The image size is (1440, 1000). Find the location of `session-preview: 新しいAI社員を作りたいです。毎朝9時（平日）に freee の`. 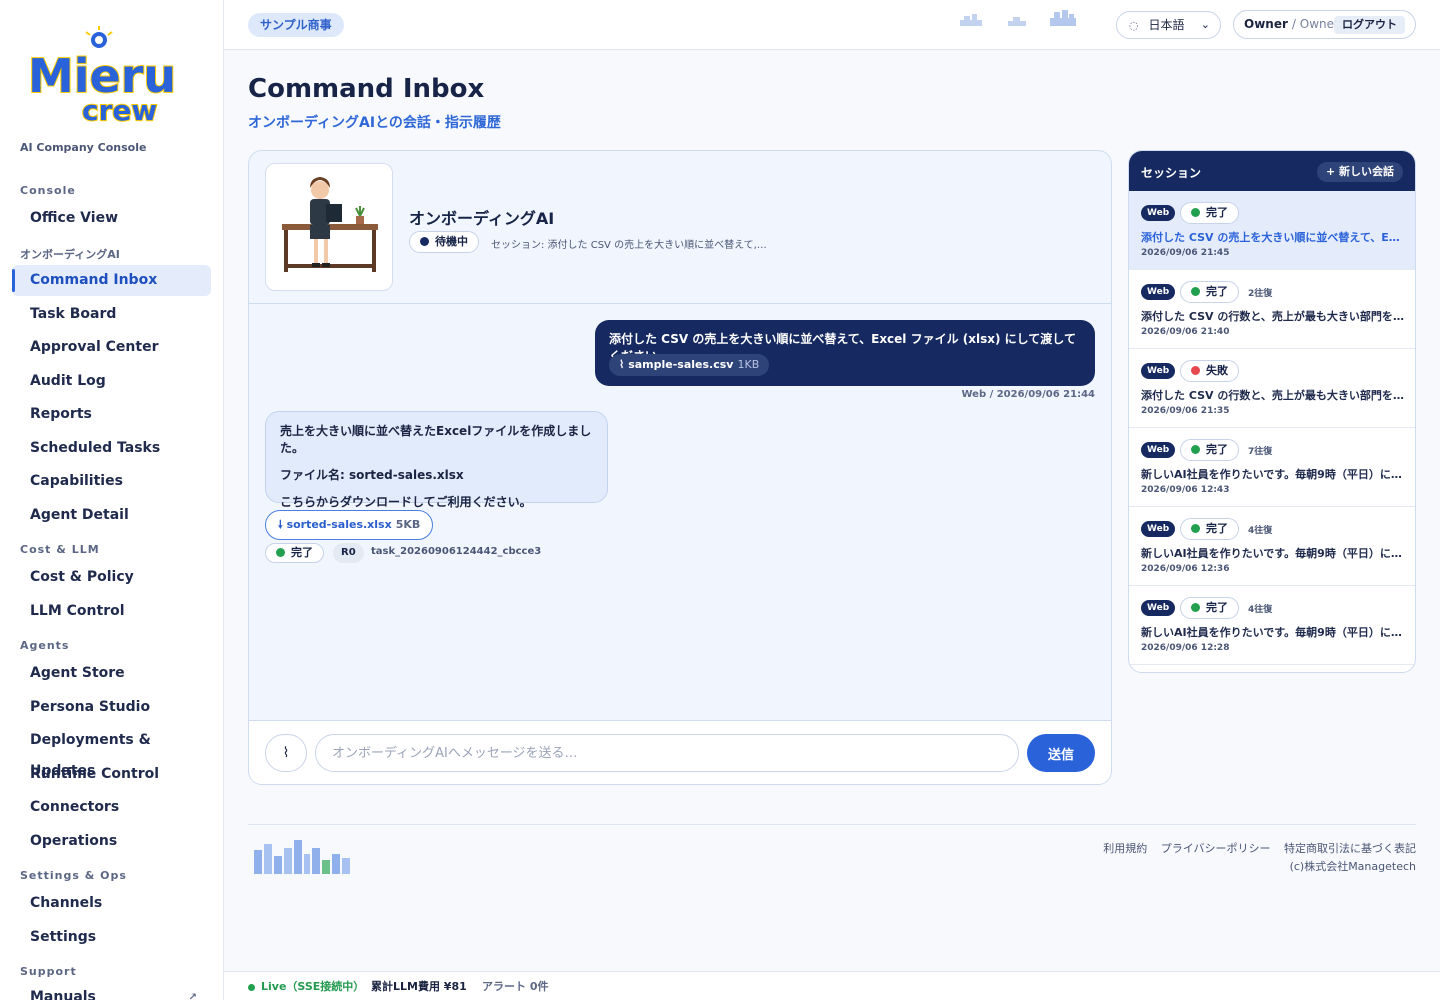

session-preview: 新しいAI社員を作りたいです。毎朝9時（平日）に freee の is located at coordinates (1273, 474).